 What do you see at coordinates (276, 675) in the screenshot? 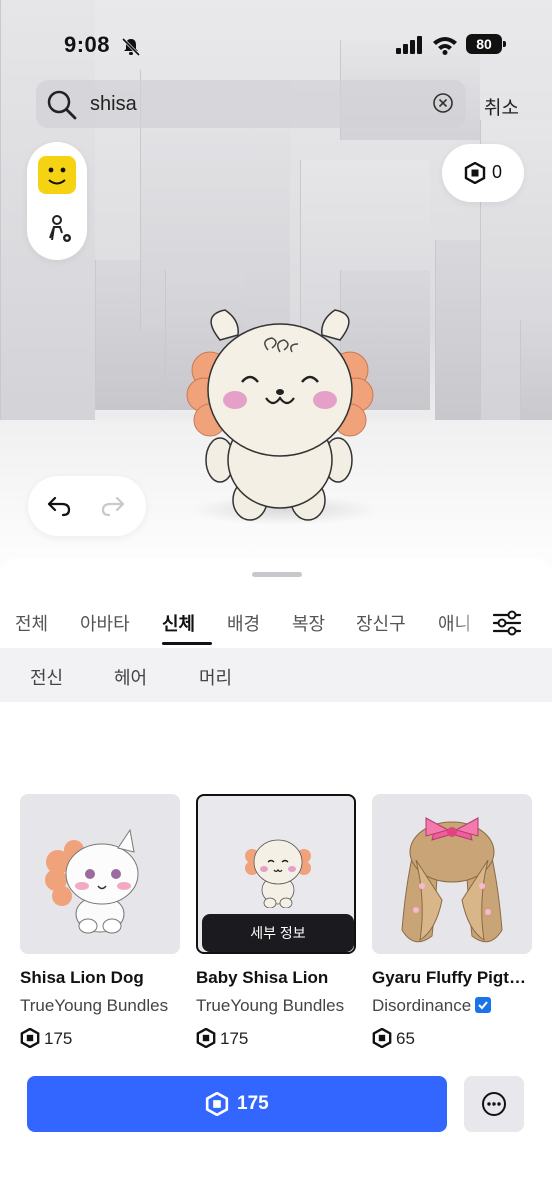
I see `subcategory-tabs: 전신 헤어 머리` at bounding box center [276, 675].